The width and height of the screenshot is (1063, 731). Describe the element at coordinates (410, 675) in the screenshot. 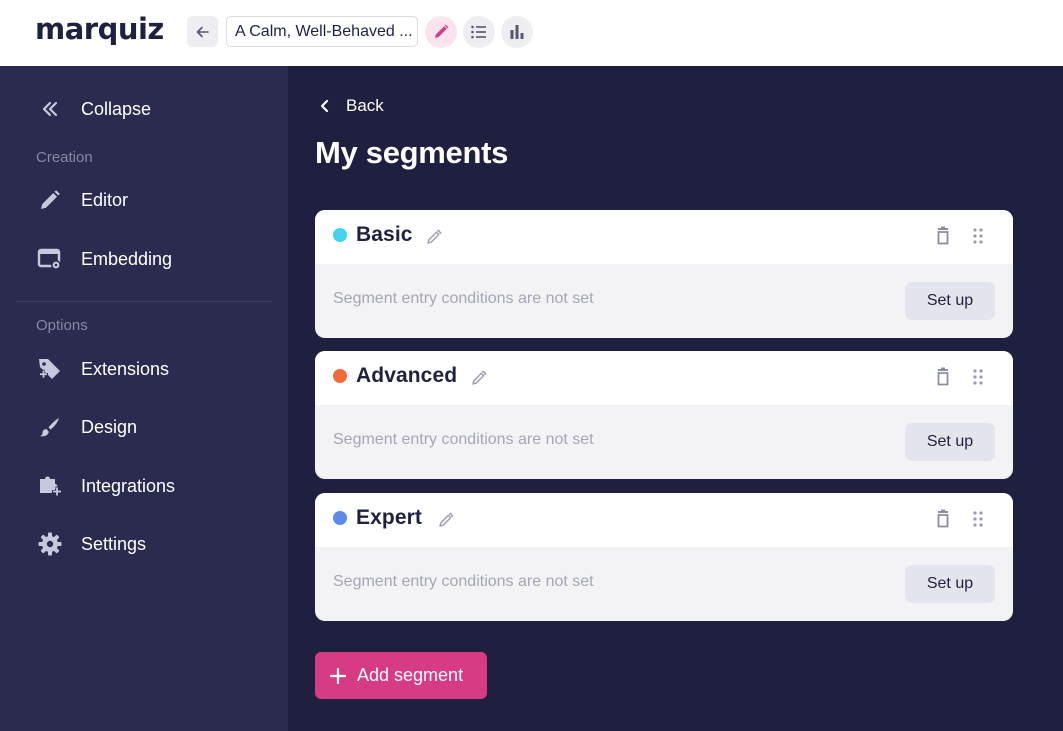

I see `add-segment-label: Add segment` at that location.